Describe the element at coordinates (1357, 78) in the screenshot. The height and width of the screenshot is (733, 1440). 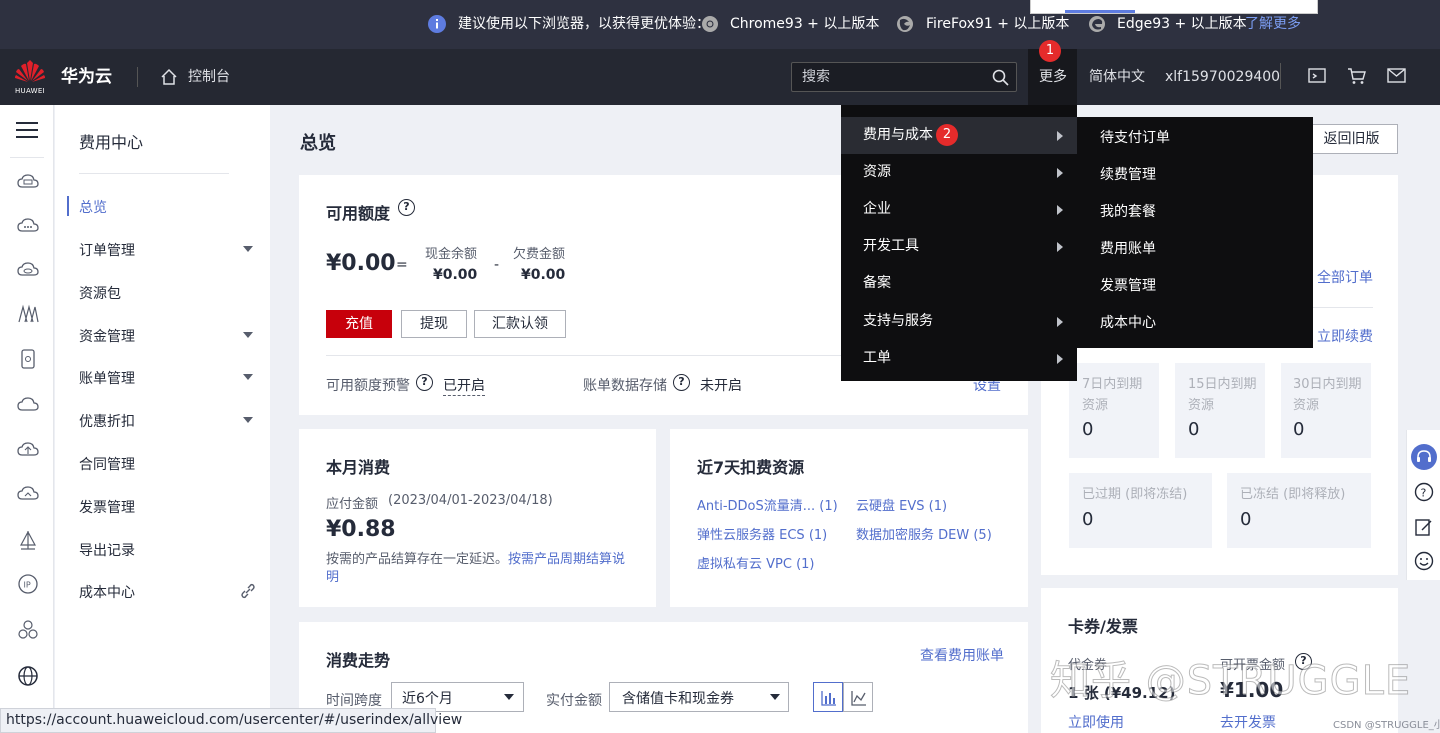
I see `cart-icon` at that location.